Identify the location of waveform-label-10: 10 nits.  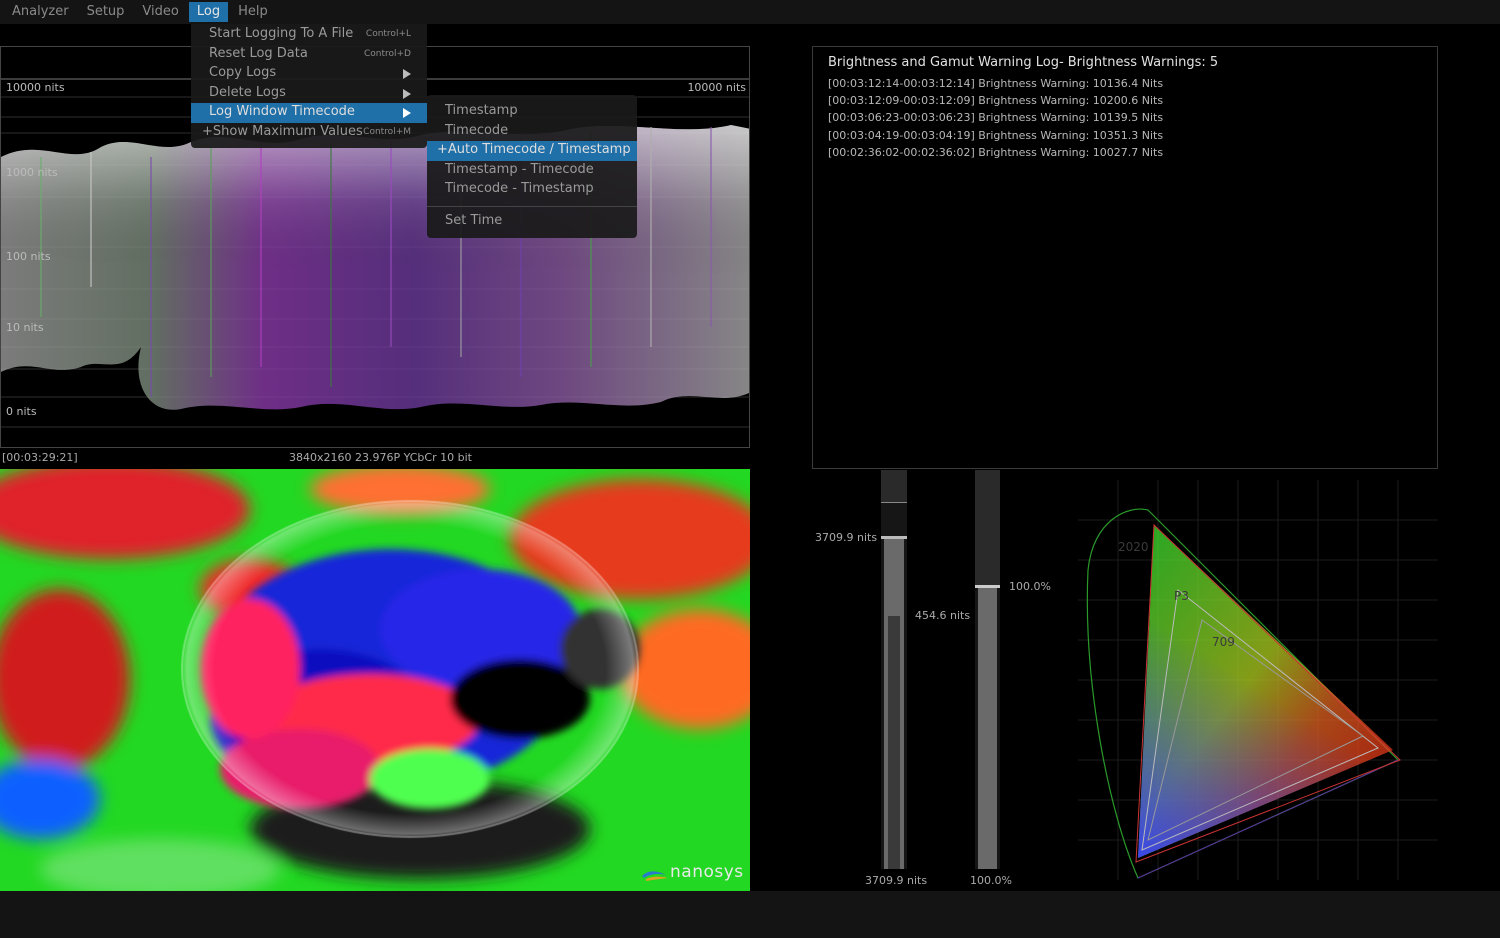
(25, 327).